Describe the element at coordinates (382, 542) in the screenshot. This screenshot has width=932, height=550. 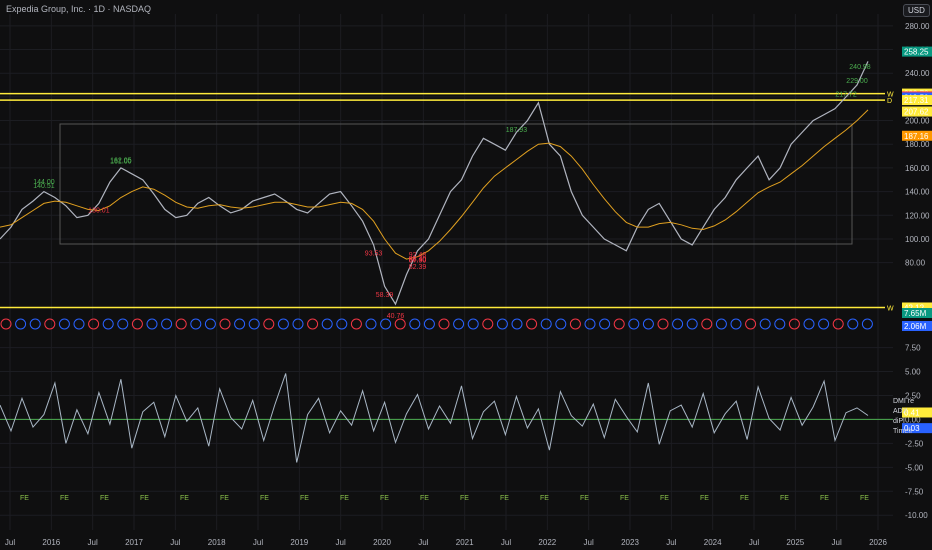
I see `x-tick-label: 2020` at that location.